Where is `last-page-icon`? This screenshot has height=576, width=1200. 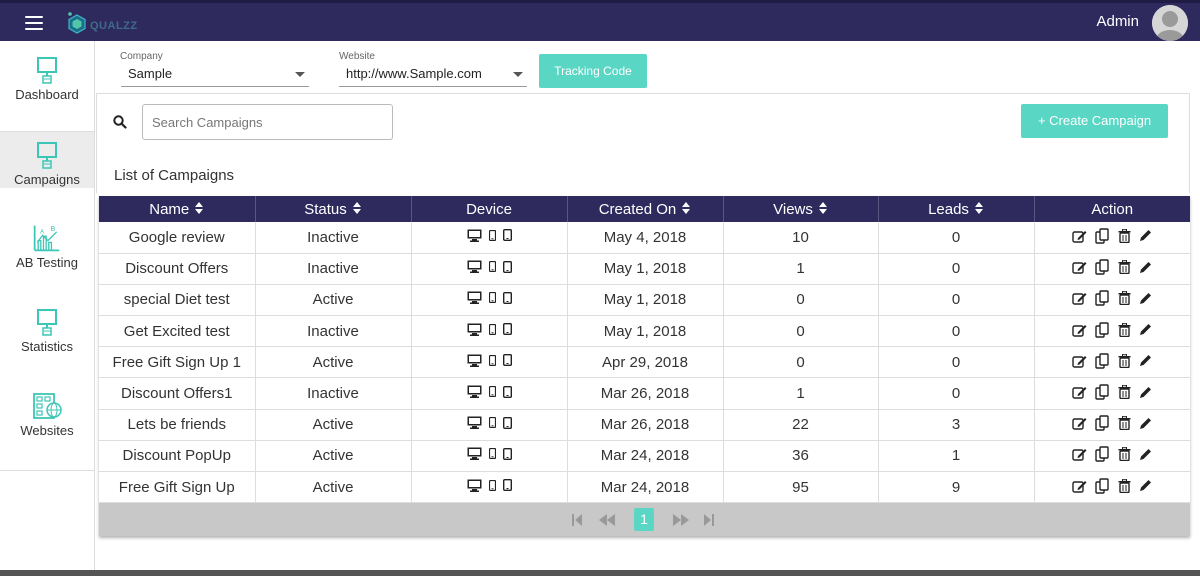
last-page-icon is located at coordinates (709, 520).